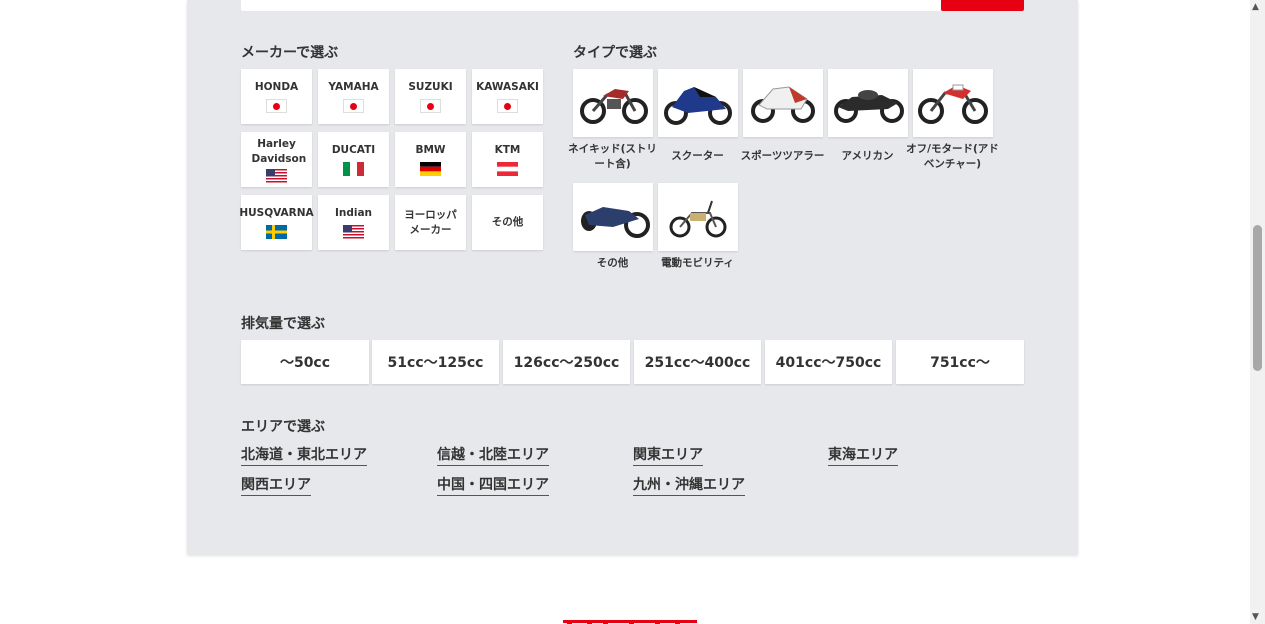 The width and height of the screenshot is (1265, 624). Describe the element at coordinates (304, 455) in the screenshot. I see `area-link-hokkaido-tohoku: 北海道・東北エリア` at that location.